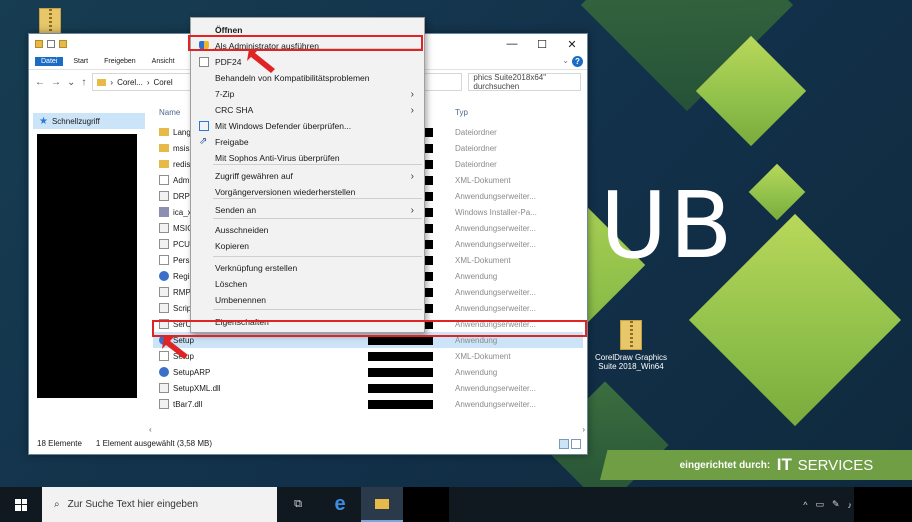 Image resolution: width=912 pixels, height=522 pixels. What do you see at coordinates (576, 444) in the screenshot?
I see `large-icons-view-icon` at bounding box center [576, 444].